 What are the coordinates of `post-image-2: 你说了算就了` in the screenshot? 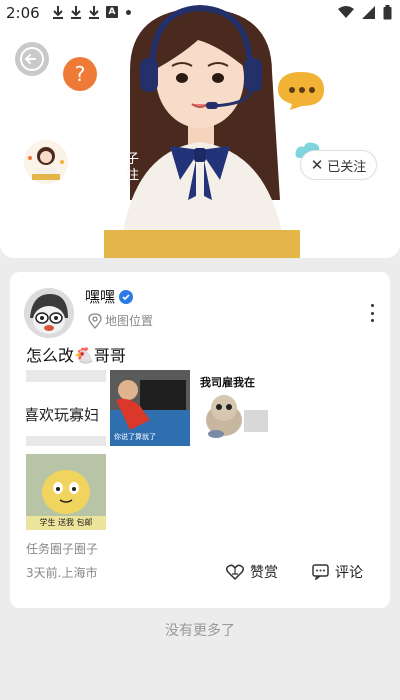 It's located at (150, 408).